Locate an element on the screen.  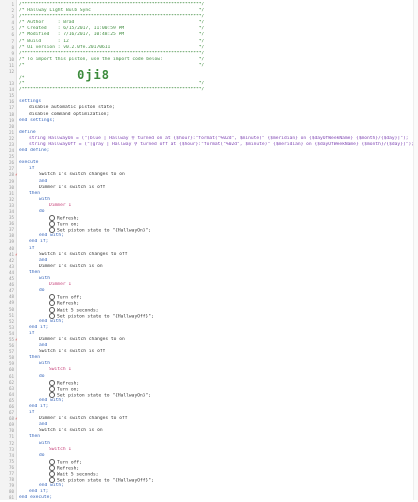
execute-end: 81 end execute; is located at coordinates (209, 498).